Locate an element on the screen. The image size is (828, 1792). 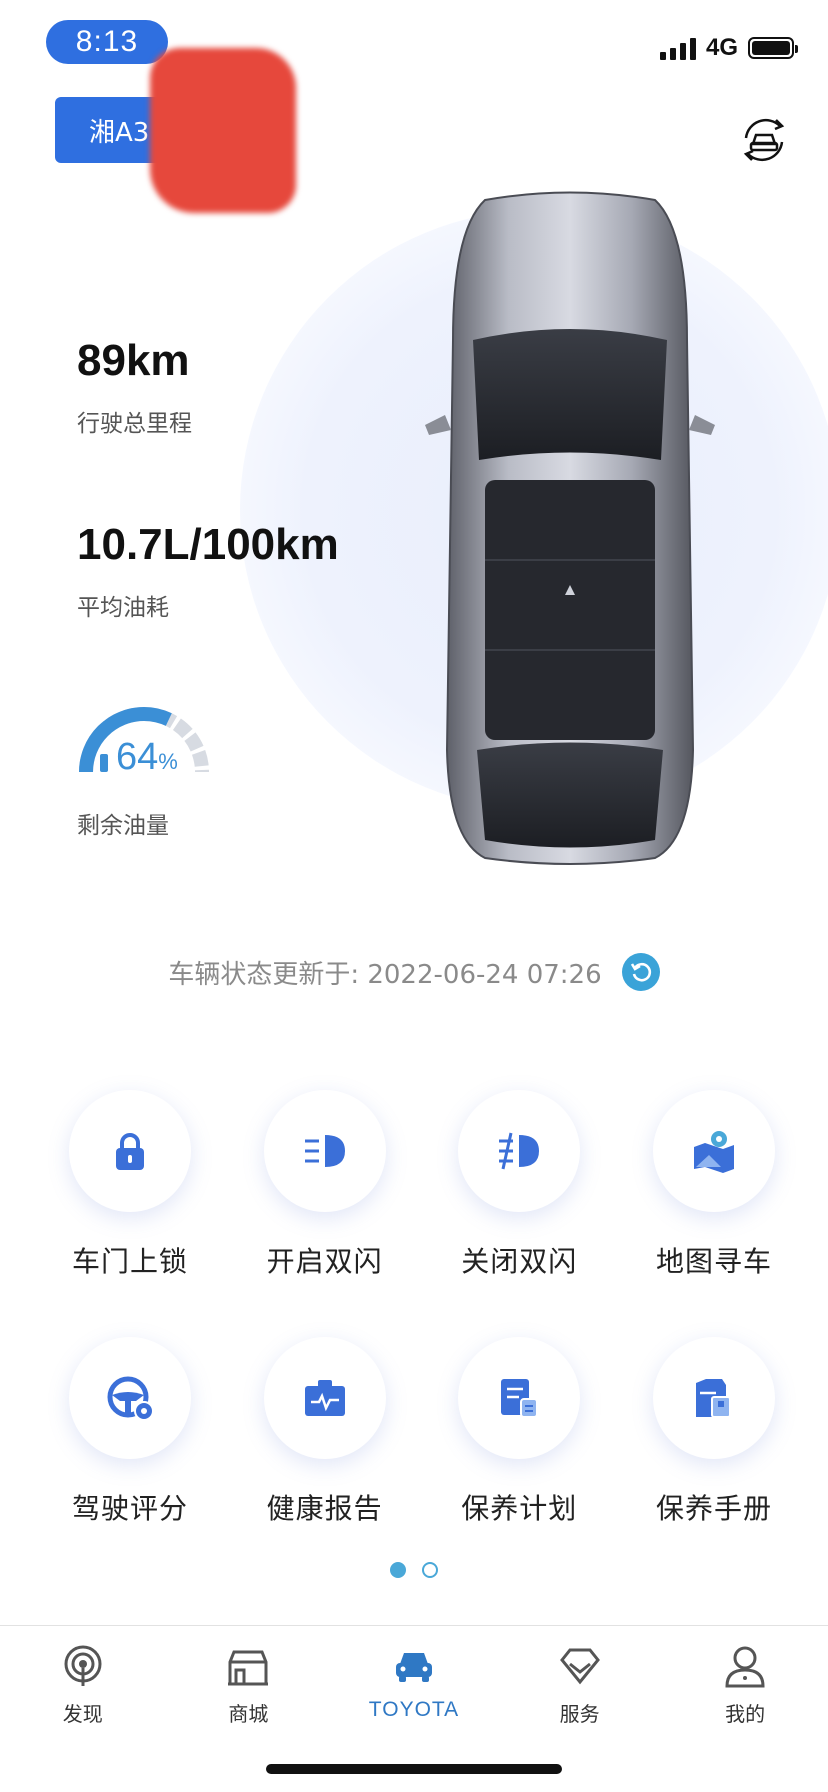
health-report-icon is located at coordinates (324, 1398).